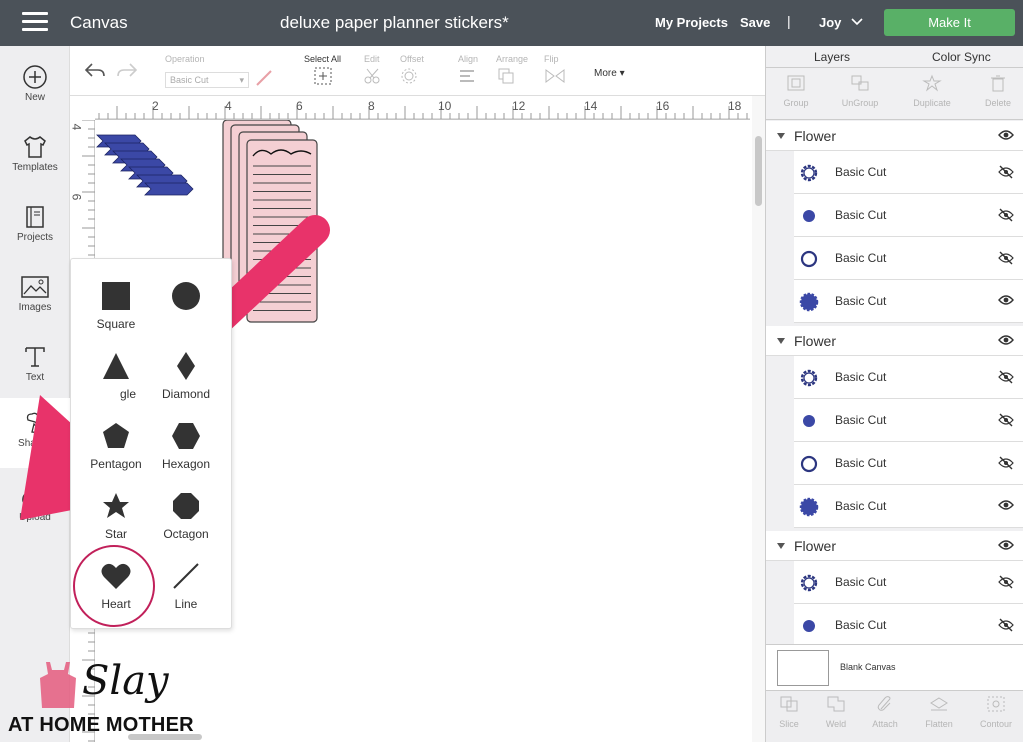 The image size is (1023, 742). I want to click on shape-hexagon-label: Hexagon, so click(186, 464).